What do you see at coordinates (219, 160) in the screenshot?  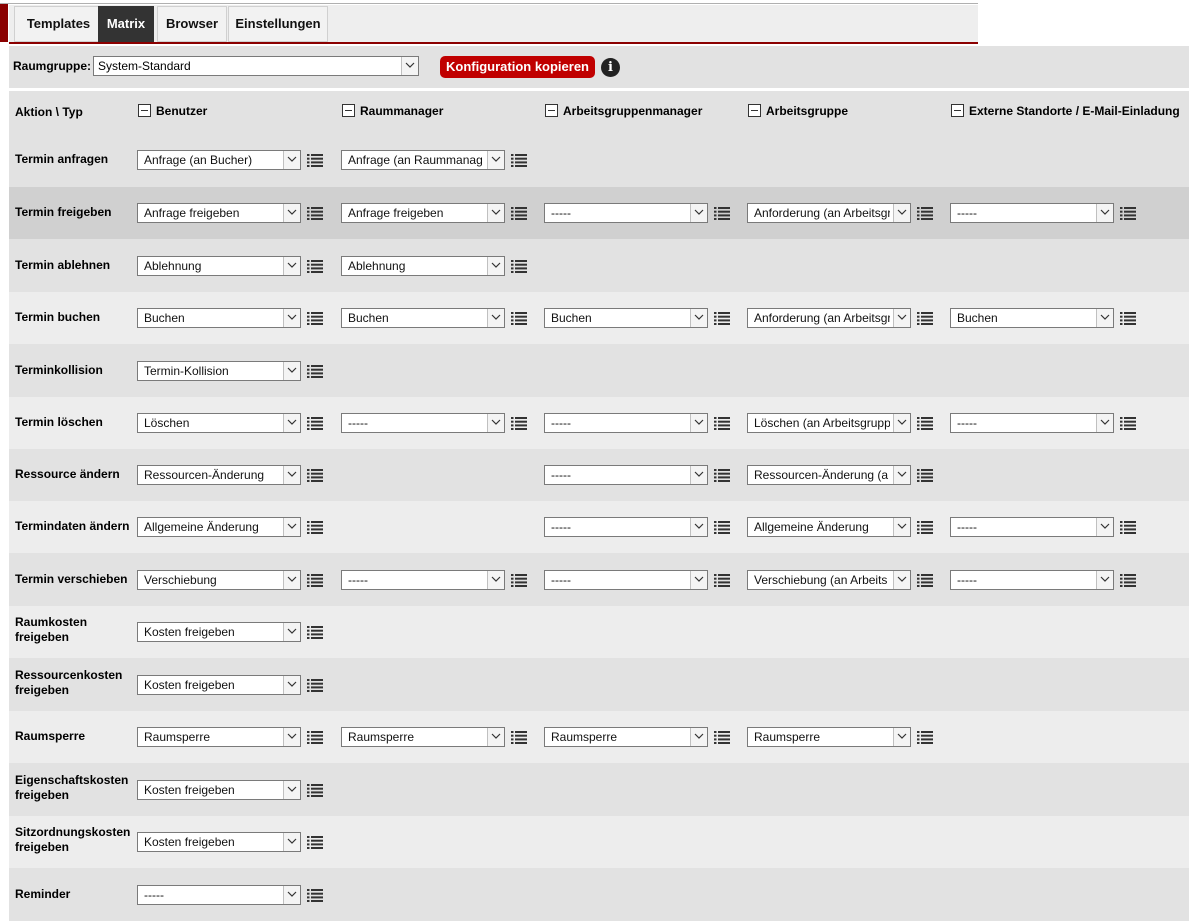 I see `template-select: Anfrage (an Bucher)` at bounding box center [219, 160].